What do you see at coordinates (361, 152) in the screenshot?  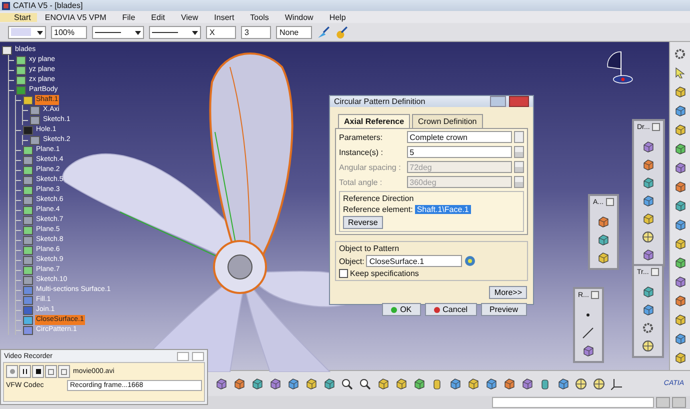 I see `field-label: Instance(s) :` at bounding box center [361, 152].